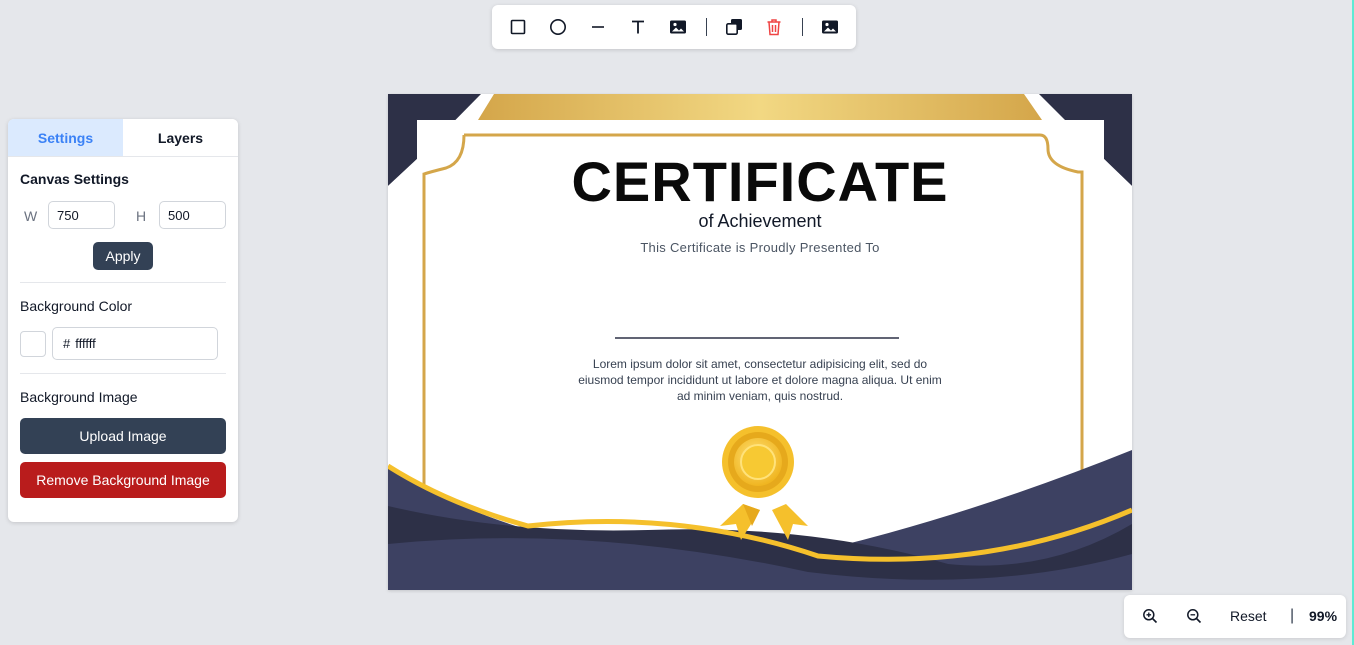 This screenshot has width=1354, height=645. What do you see at coordinates (760, 248) in the screenshot?
I see `presented-to-text: This Certificate is Proudly Presented To` at bounding box center [760, 248].